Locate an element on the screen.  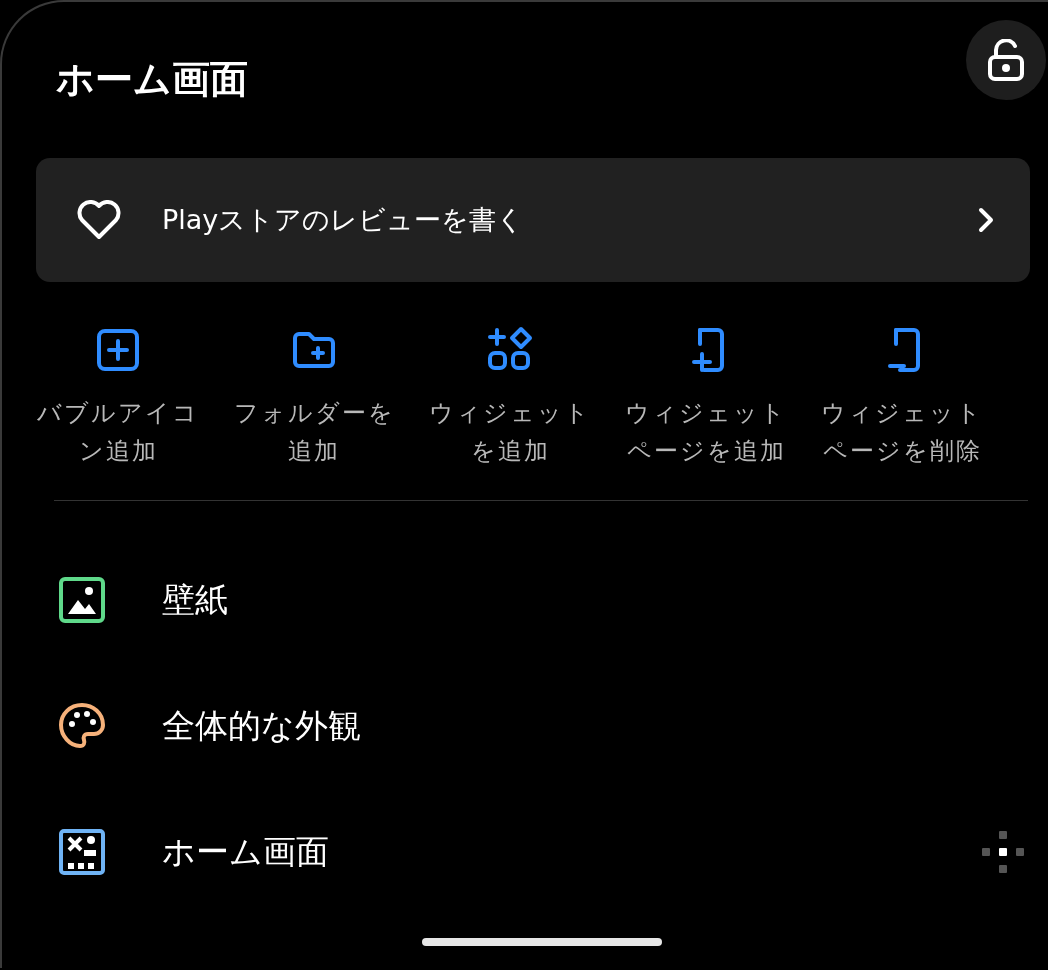
setting-item: 全体的な外観 is located at coordinates (596, 726).